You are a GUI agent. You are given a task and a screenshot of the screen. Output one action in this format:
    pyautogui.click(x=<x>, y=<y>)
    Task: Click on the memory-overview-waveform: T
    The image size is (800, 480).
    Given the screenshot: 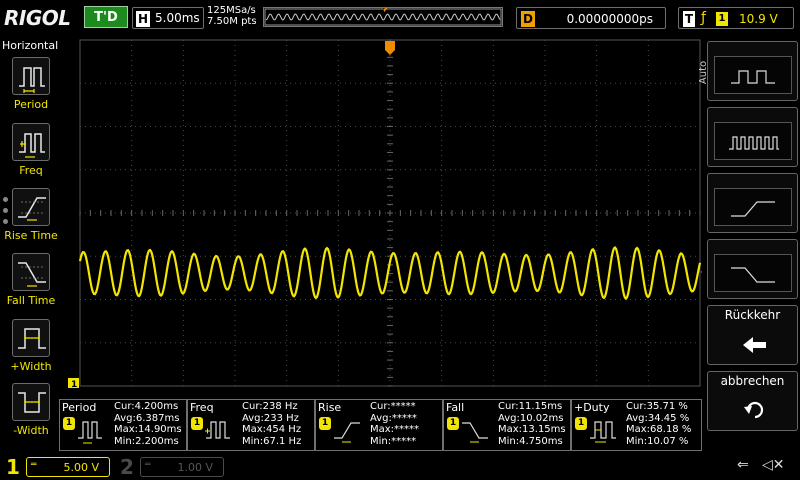 What is the action you would take?
    pyautogui.click(x=383, y=17)
    